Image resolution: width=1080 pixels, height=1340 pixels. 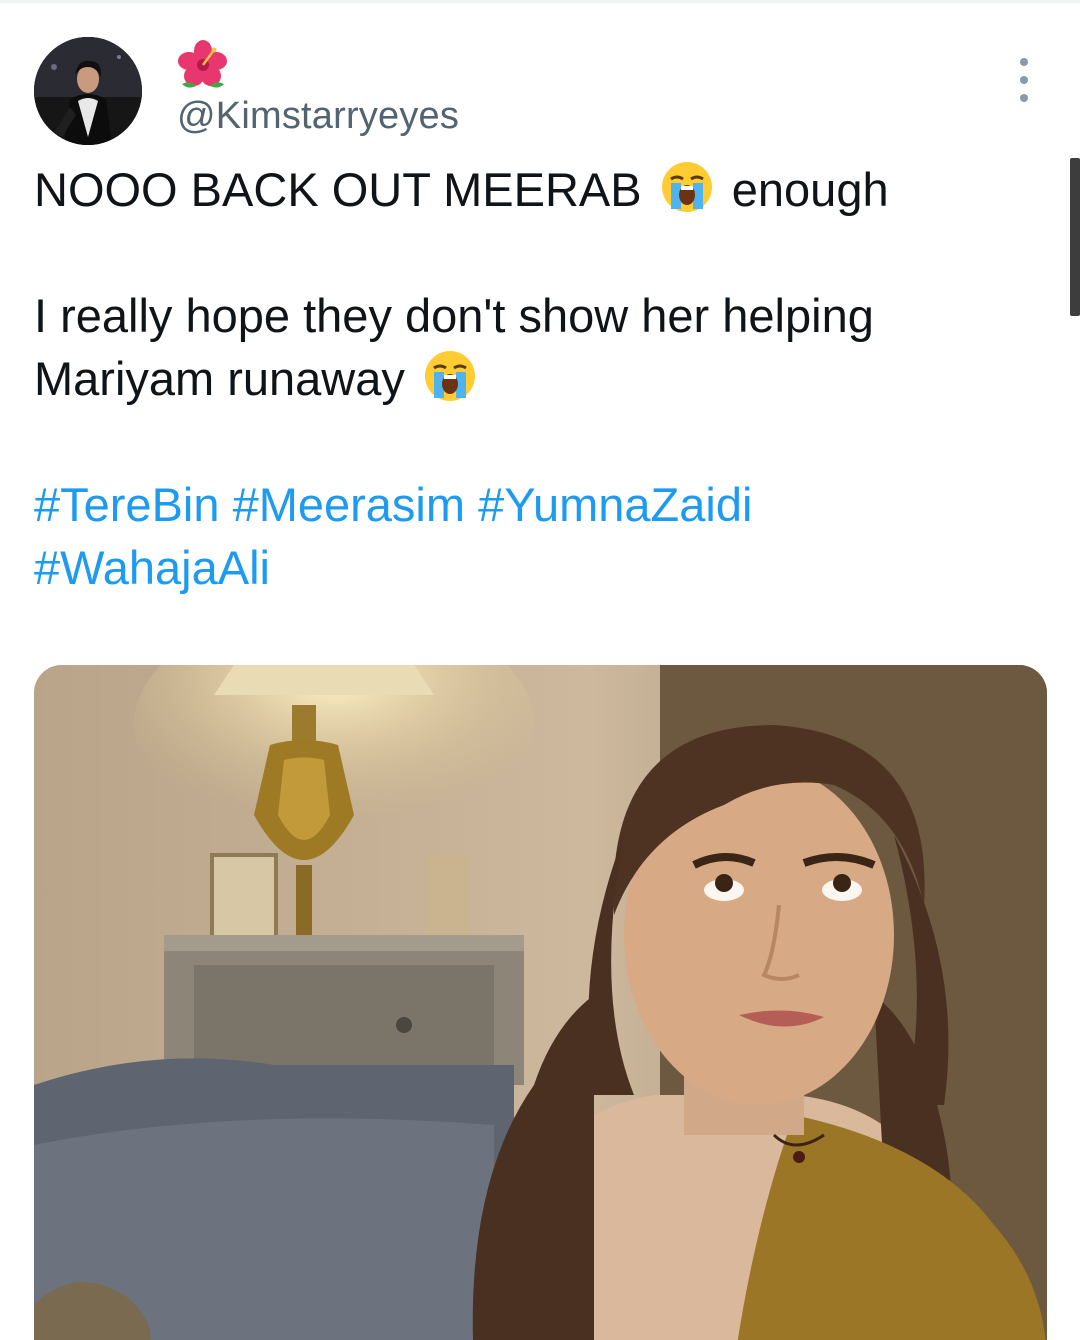 I want to click on more-options-button, so click(x=1024, y=80).